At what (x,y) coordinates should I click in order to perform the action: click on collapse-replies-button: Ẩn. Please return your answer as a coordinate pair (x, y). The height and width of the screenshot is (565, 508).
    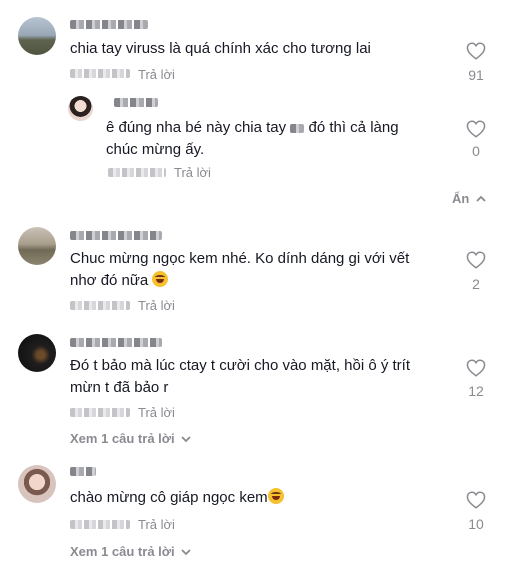
    Looking at the image, I should click on (469, 198).